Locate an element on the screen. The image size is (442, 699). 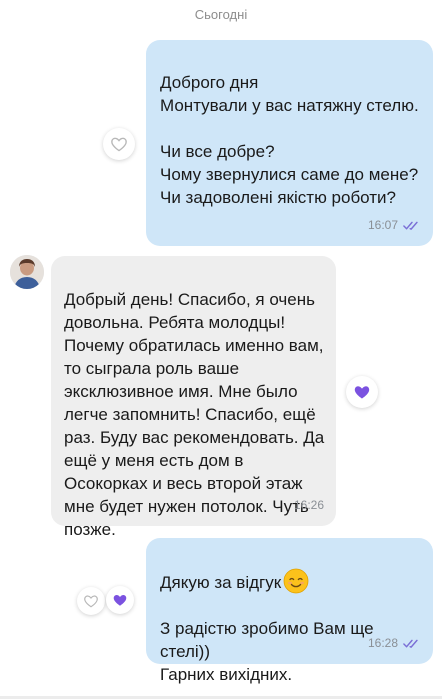
sender-avatar is located at coordinates (27, 272).